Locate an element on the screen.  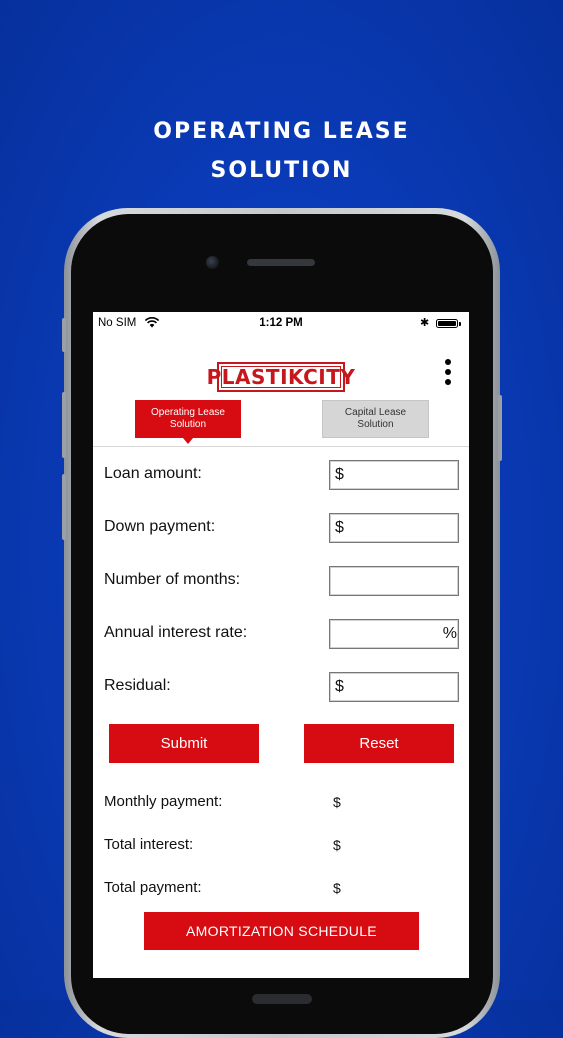
promo-headline: OPERATING LEASE SOLUTION is located at coordinates (281, 151).